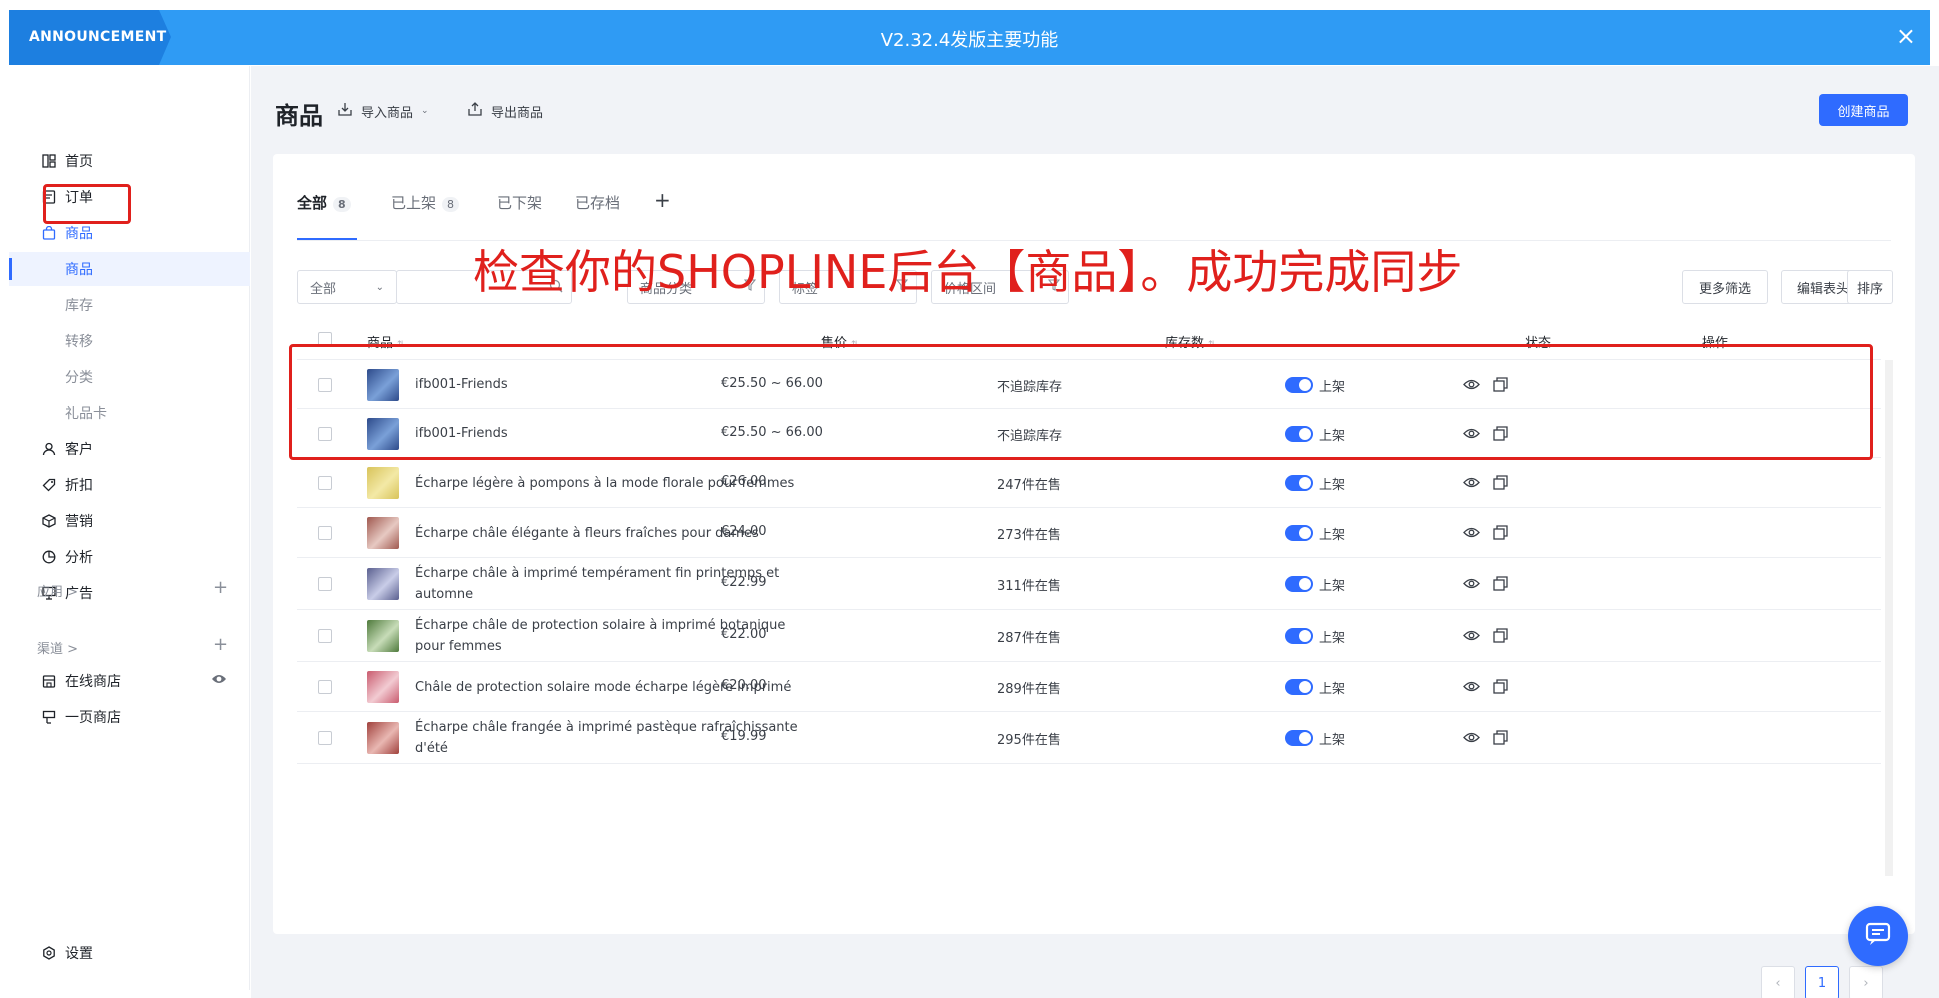 The image size is (1939, 998). I want to click on prev-page-button: ‹, so click(1778, 982).